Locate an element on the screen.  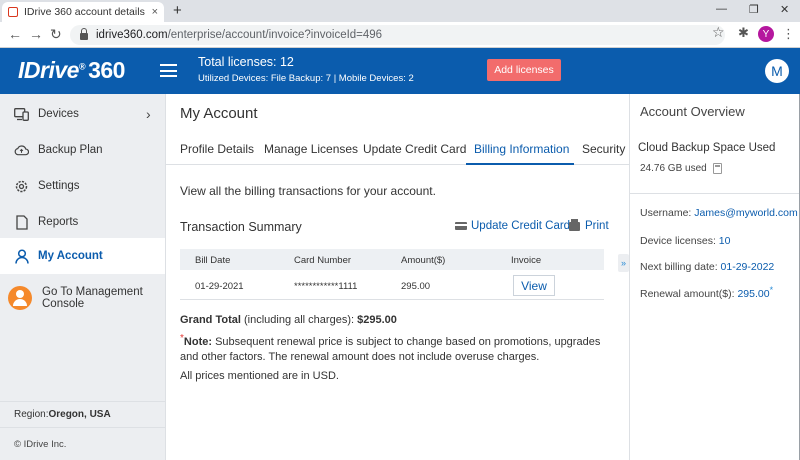
sidebar-item-management-console: Go To Management Console is located at coordinates (82, 298).